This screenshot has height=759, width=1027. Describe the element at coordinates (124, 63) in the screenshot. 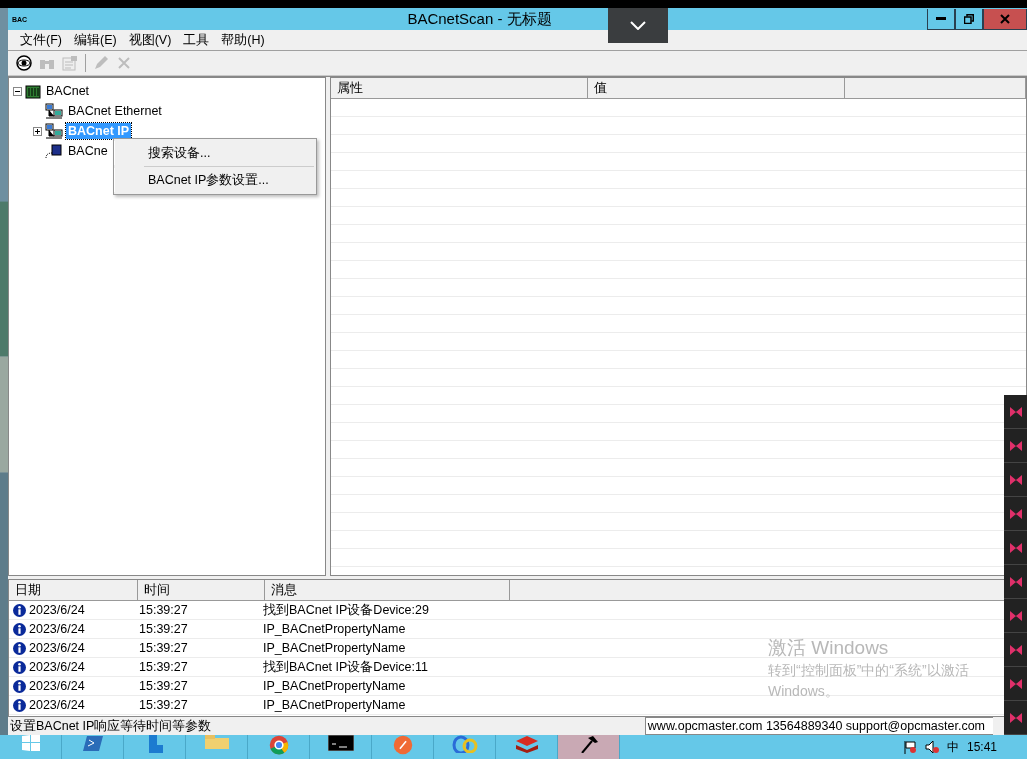

I see `delete-icon` at that location.